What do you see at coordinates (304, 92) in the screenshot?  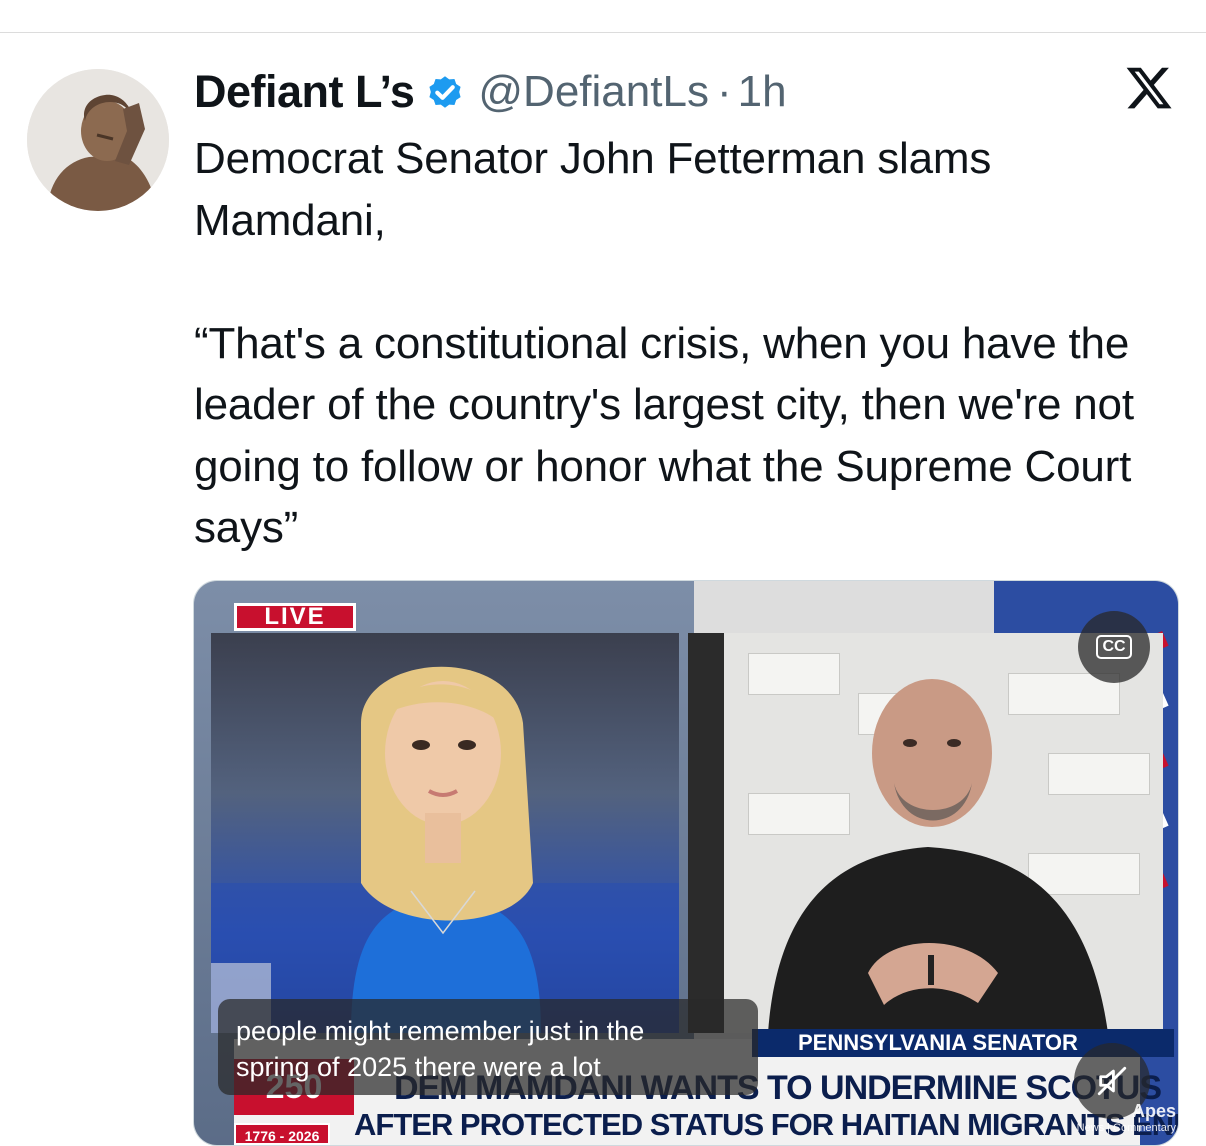 I see `display-name: Defiant L’s` at bounding box center [304, 92].